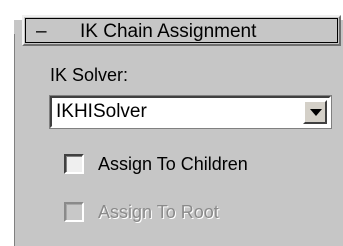 This screenshot has height=246, width=343. Describe the element at coordinates (190, 112) in the screenshot. I see `ik-solver-dropdown: IKHISolver` at that location.